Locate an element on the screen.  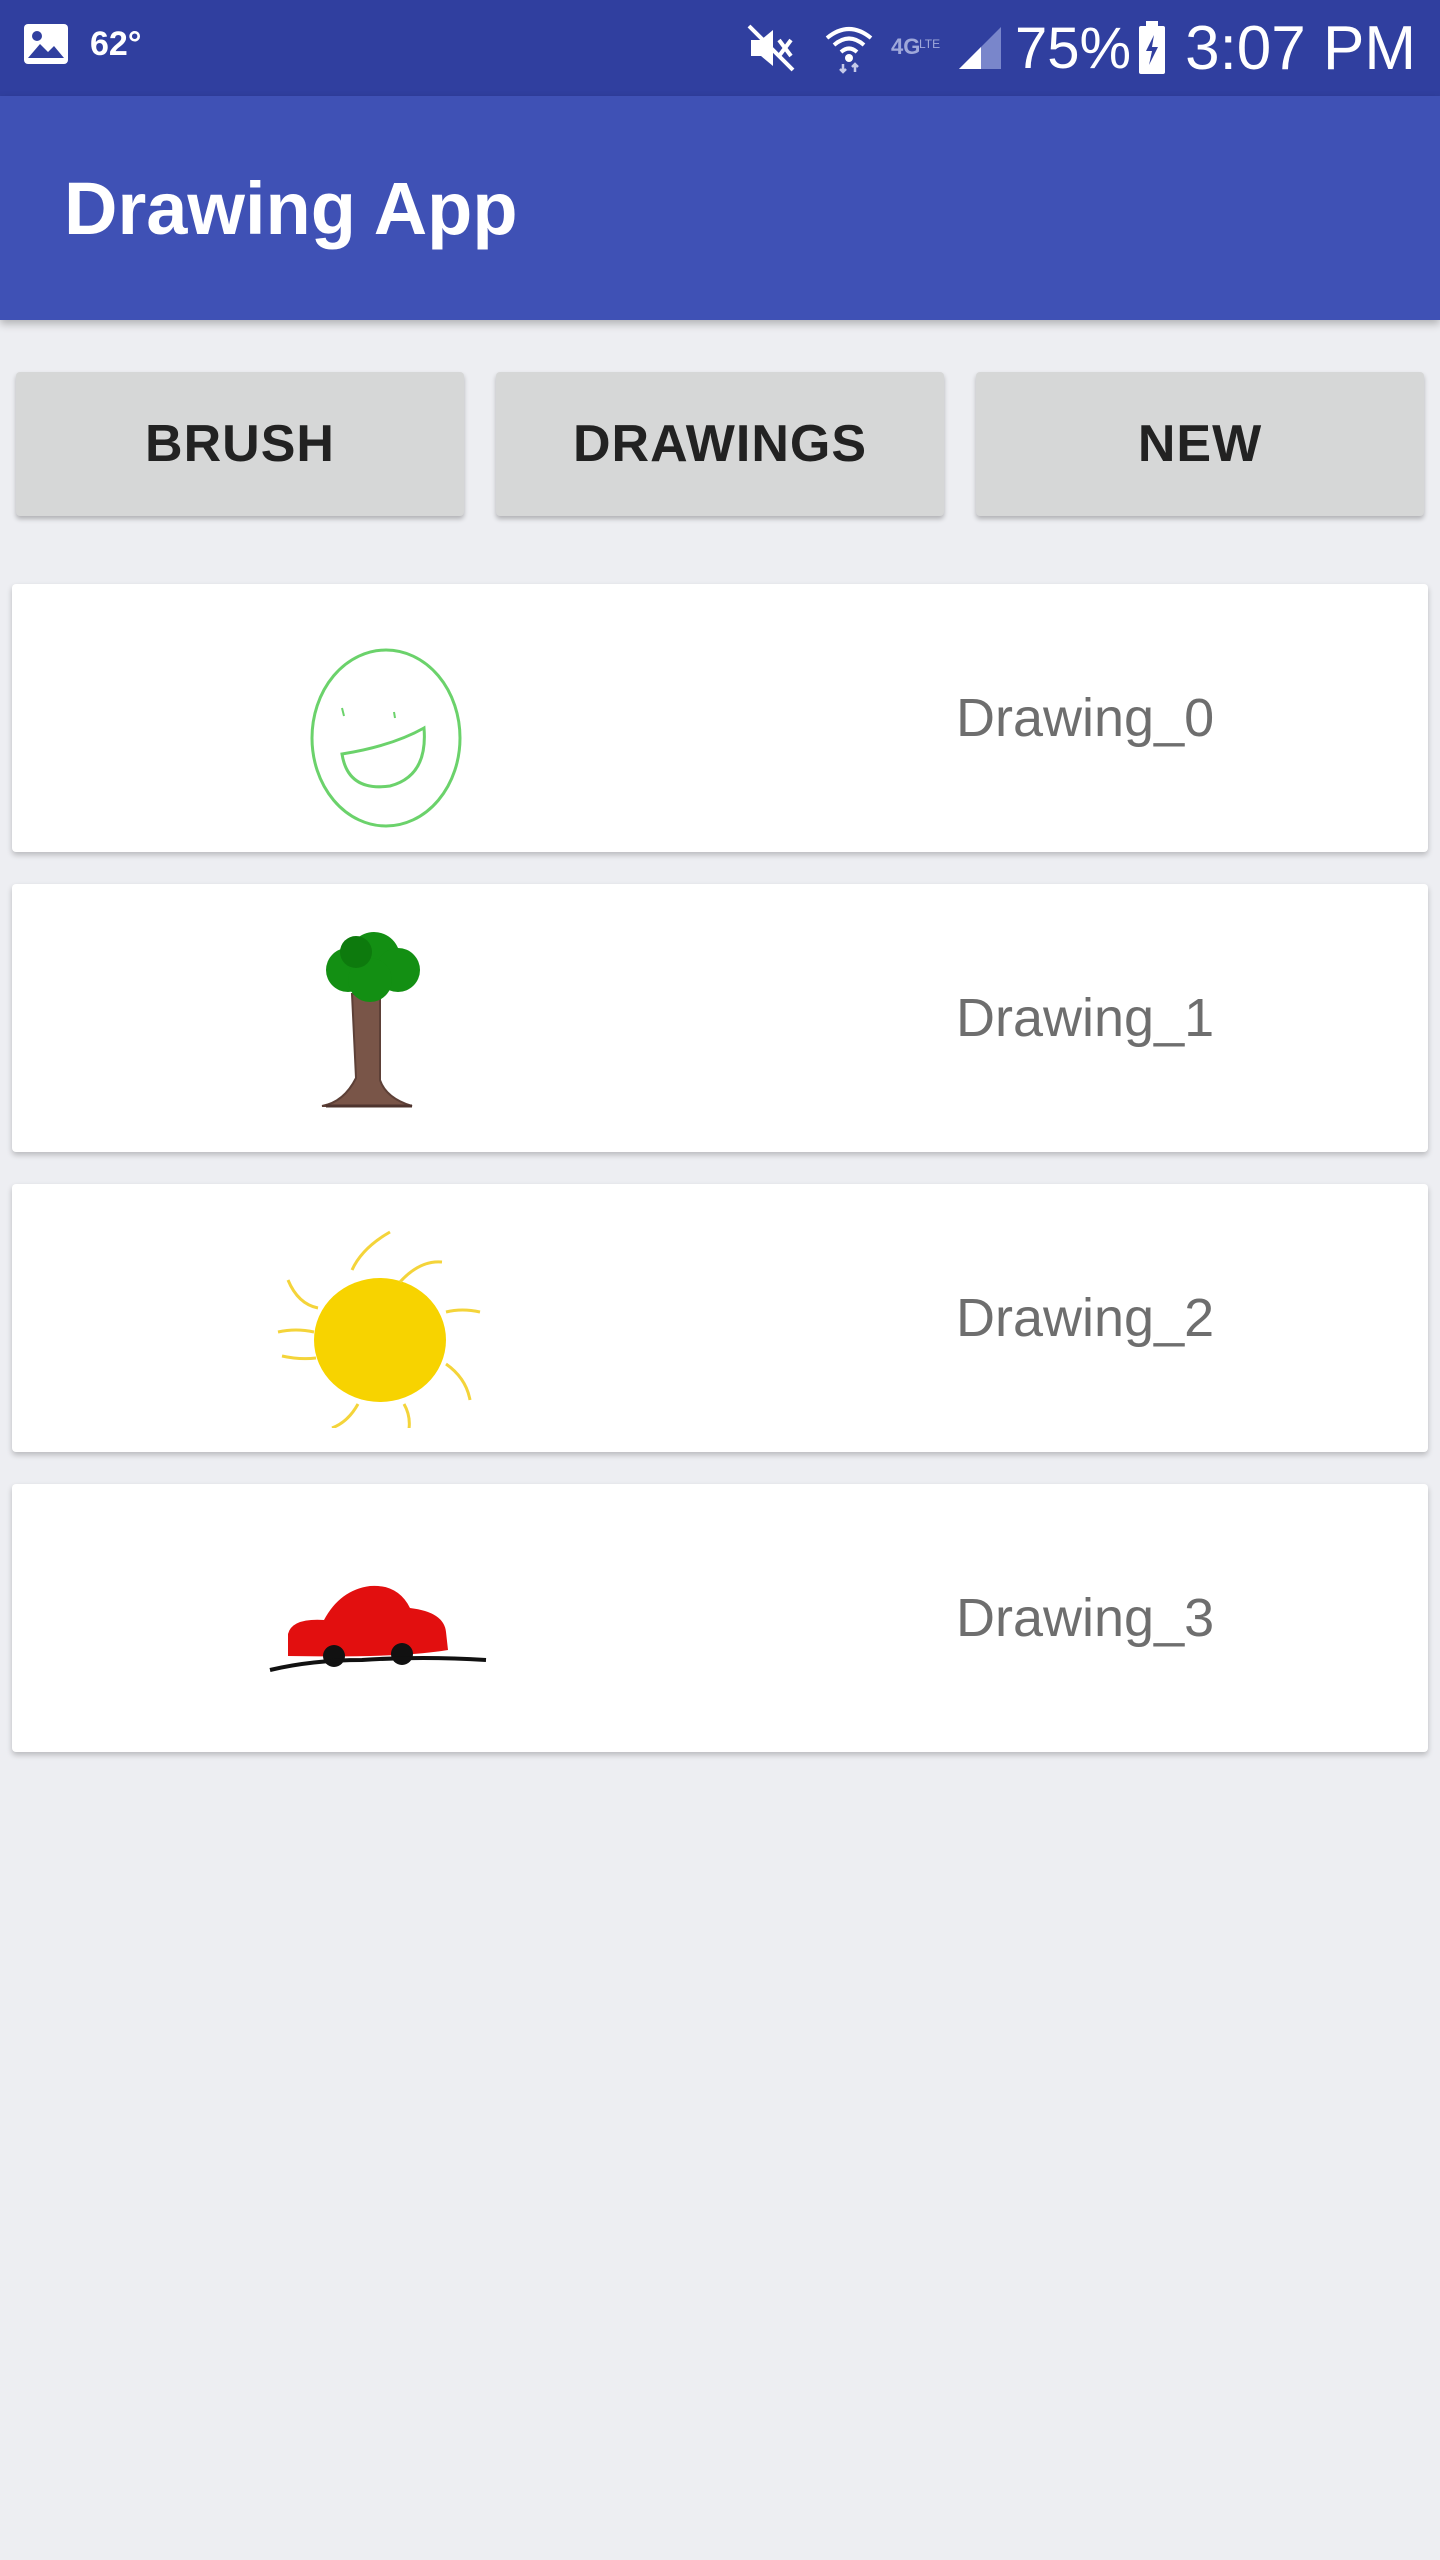
drawings-button: DRAWINGS is located at coordinates (720, 444).